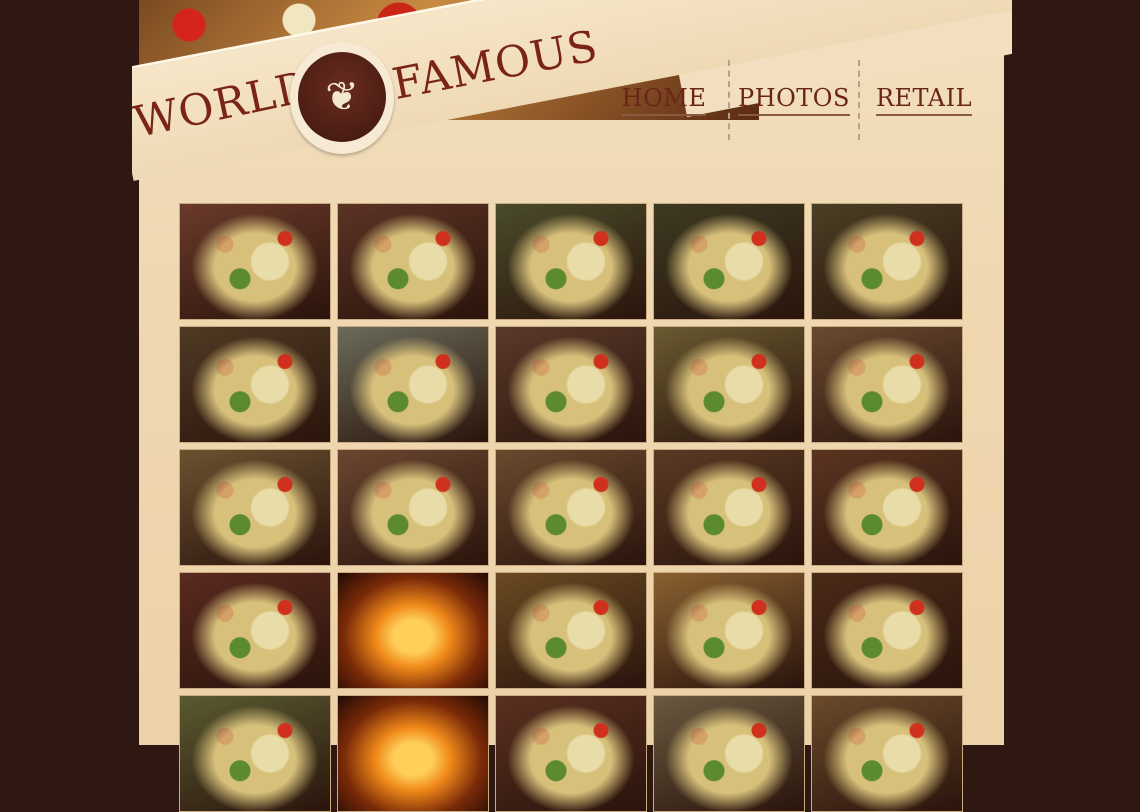 Image resolution: width=1140 pixels, height=812 pixels. I want to click on thumbnail-photo-pizza-green-closeup, so click(887, 261).